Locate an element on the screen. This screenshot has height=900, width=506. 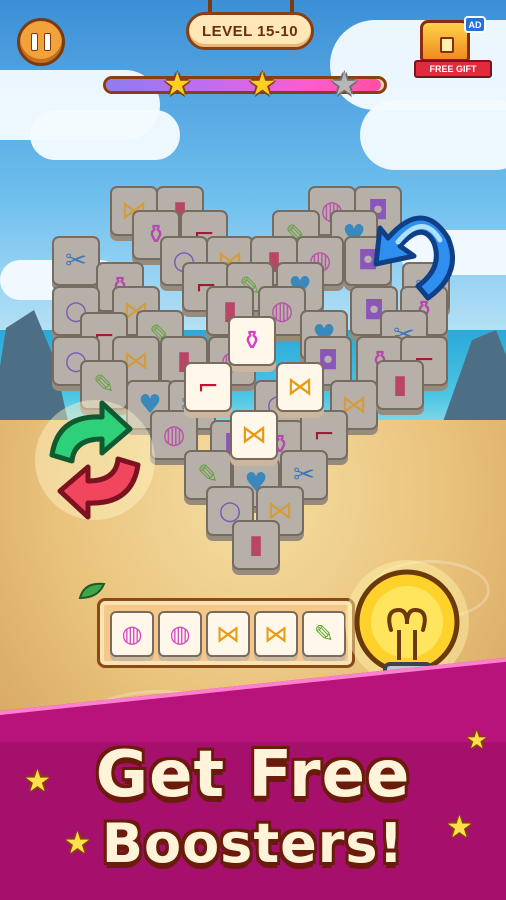
mahjong-tile-open: ⚱ is located at coordinates (252, 341).